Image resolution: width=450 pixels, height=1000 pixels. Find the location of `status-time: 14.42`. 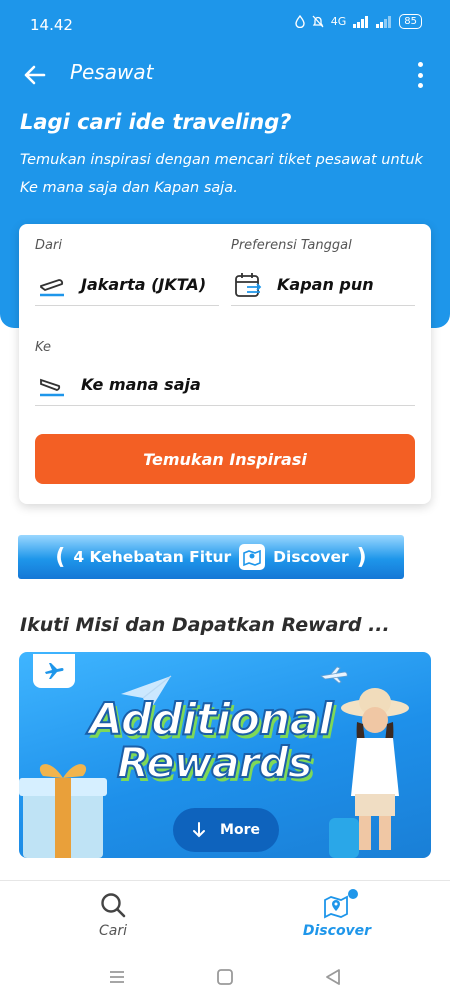

status-time: 14.42 is located at coordinates (51, 25).